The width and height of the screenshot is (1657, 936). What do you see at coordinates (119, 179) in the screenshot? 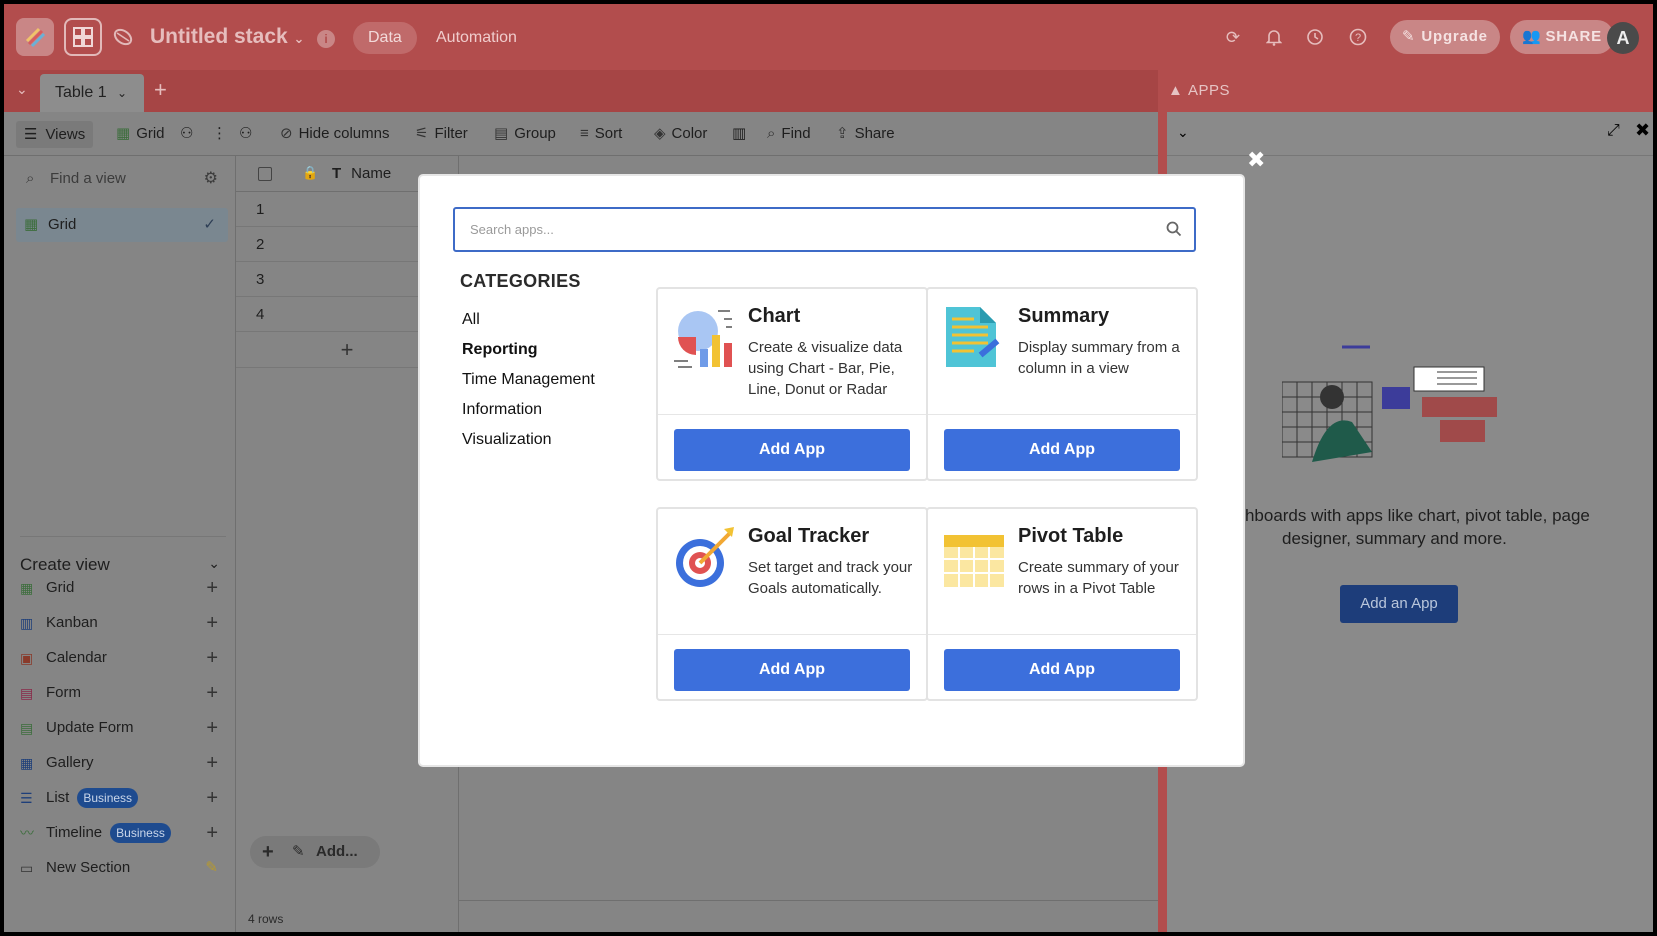
I see `find-view-input: ⌕ Find a view ⚙` at bounding box center [119, 179].